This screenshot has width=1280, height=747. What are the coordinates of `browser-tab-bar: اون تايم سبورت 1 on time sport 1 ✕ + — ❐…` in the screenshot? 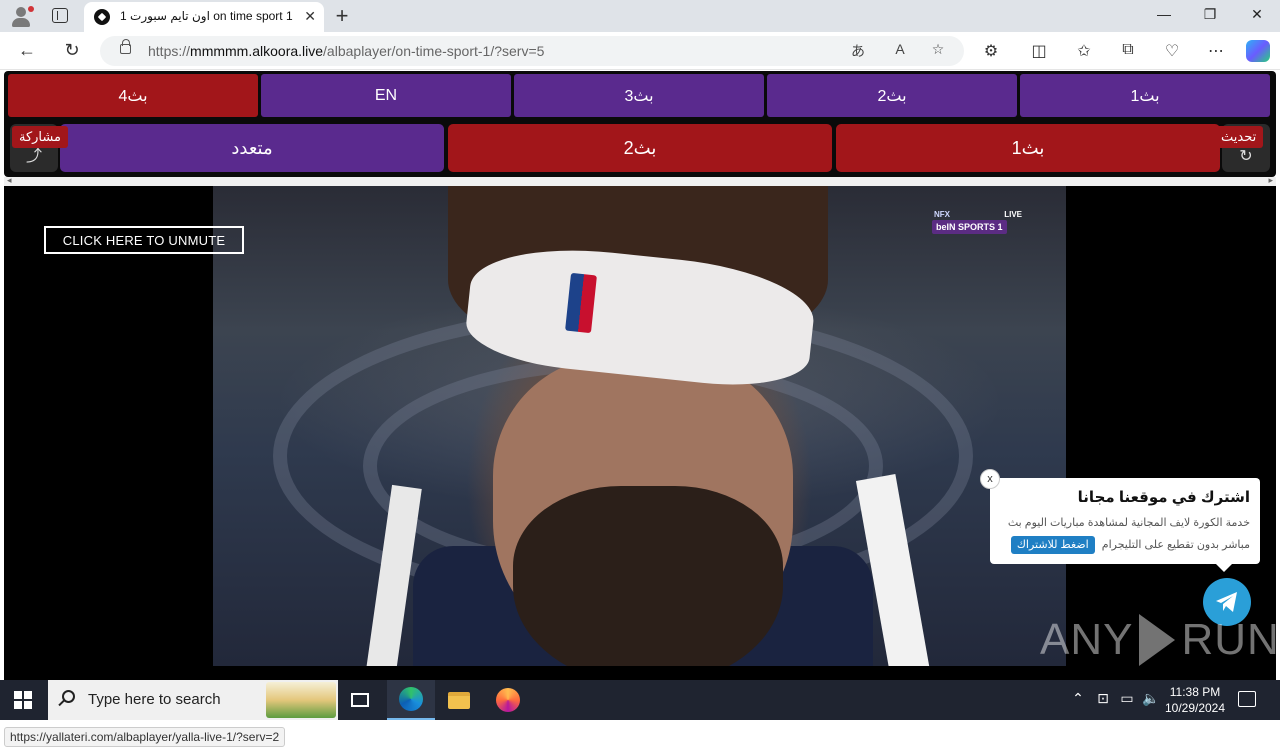 It's located at (640, 16).